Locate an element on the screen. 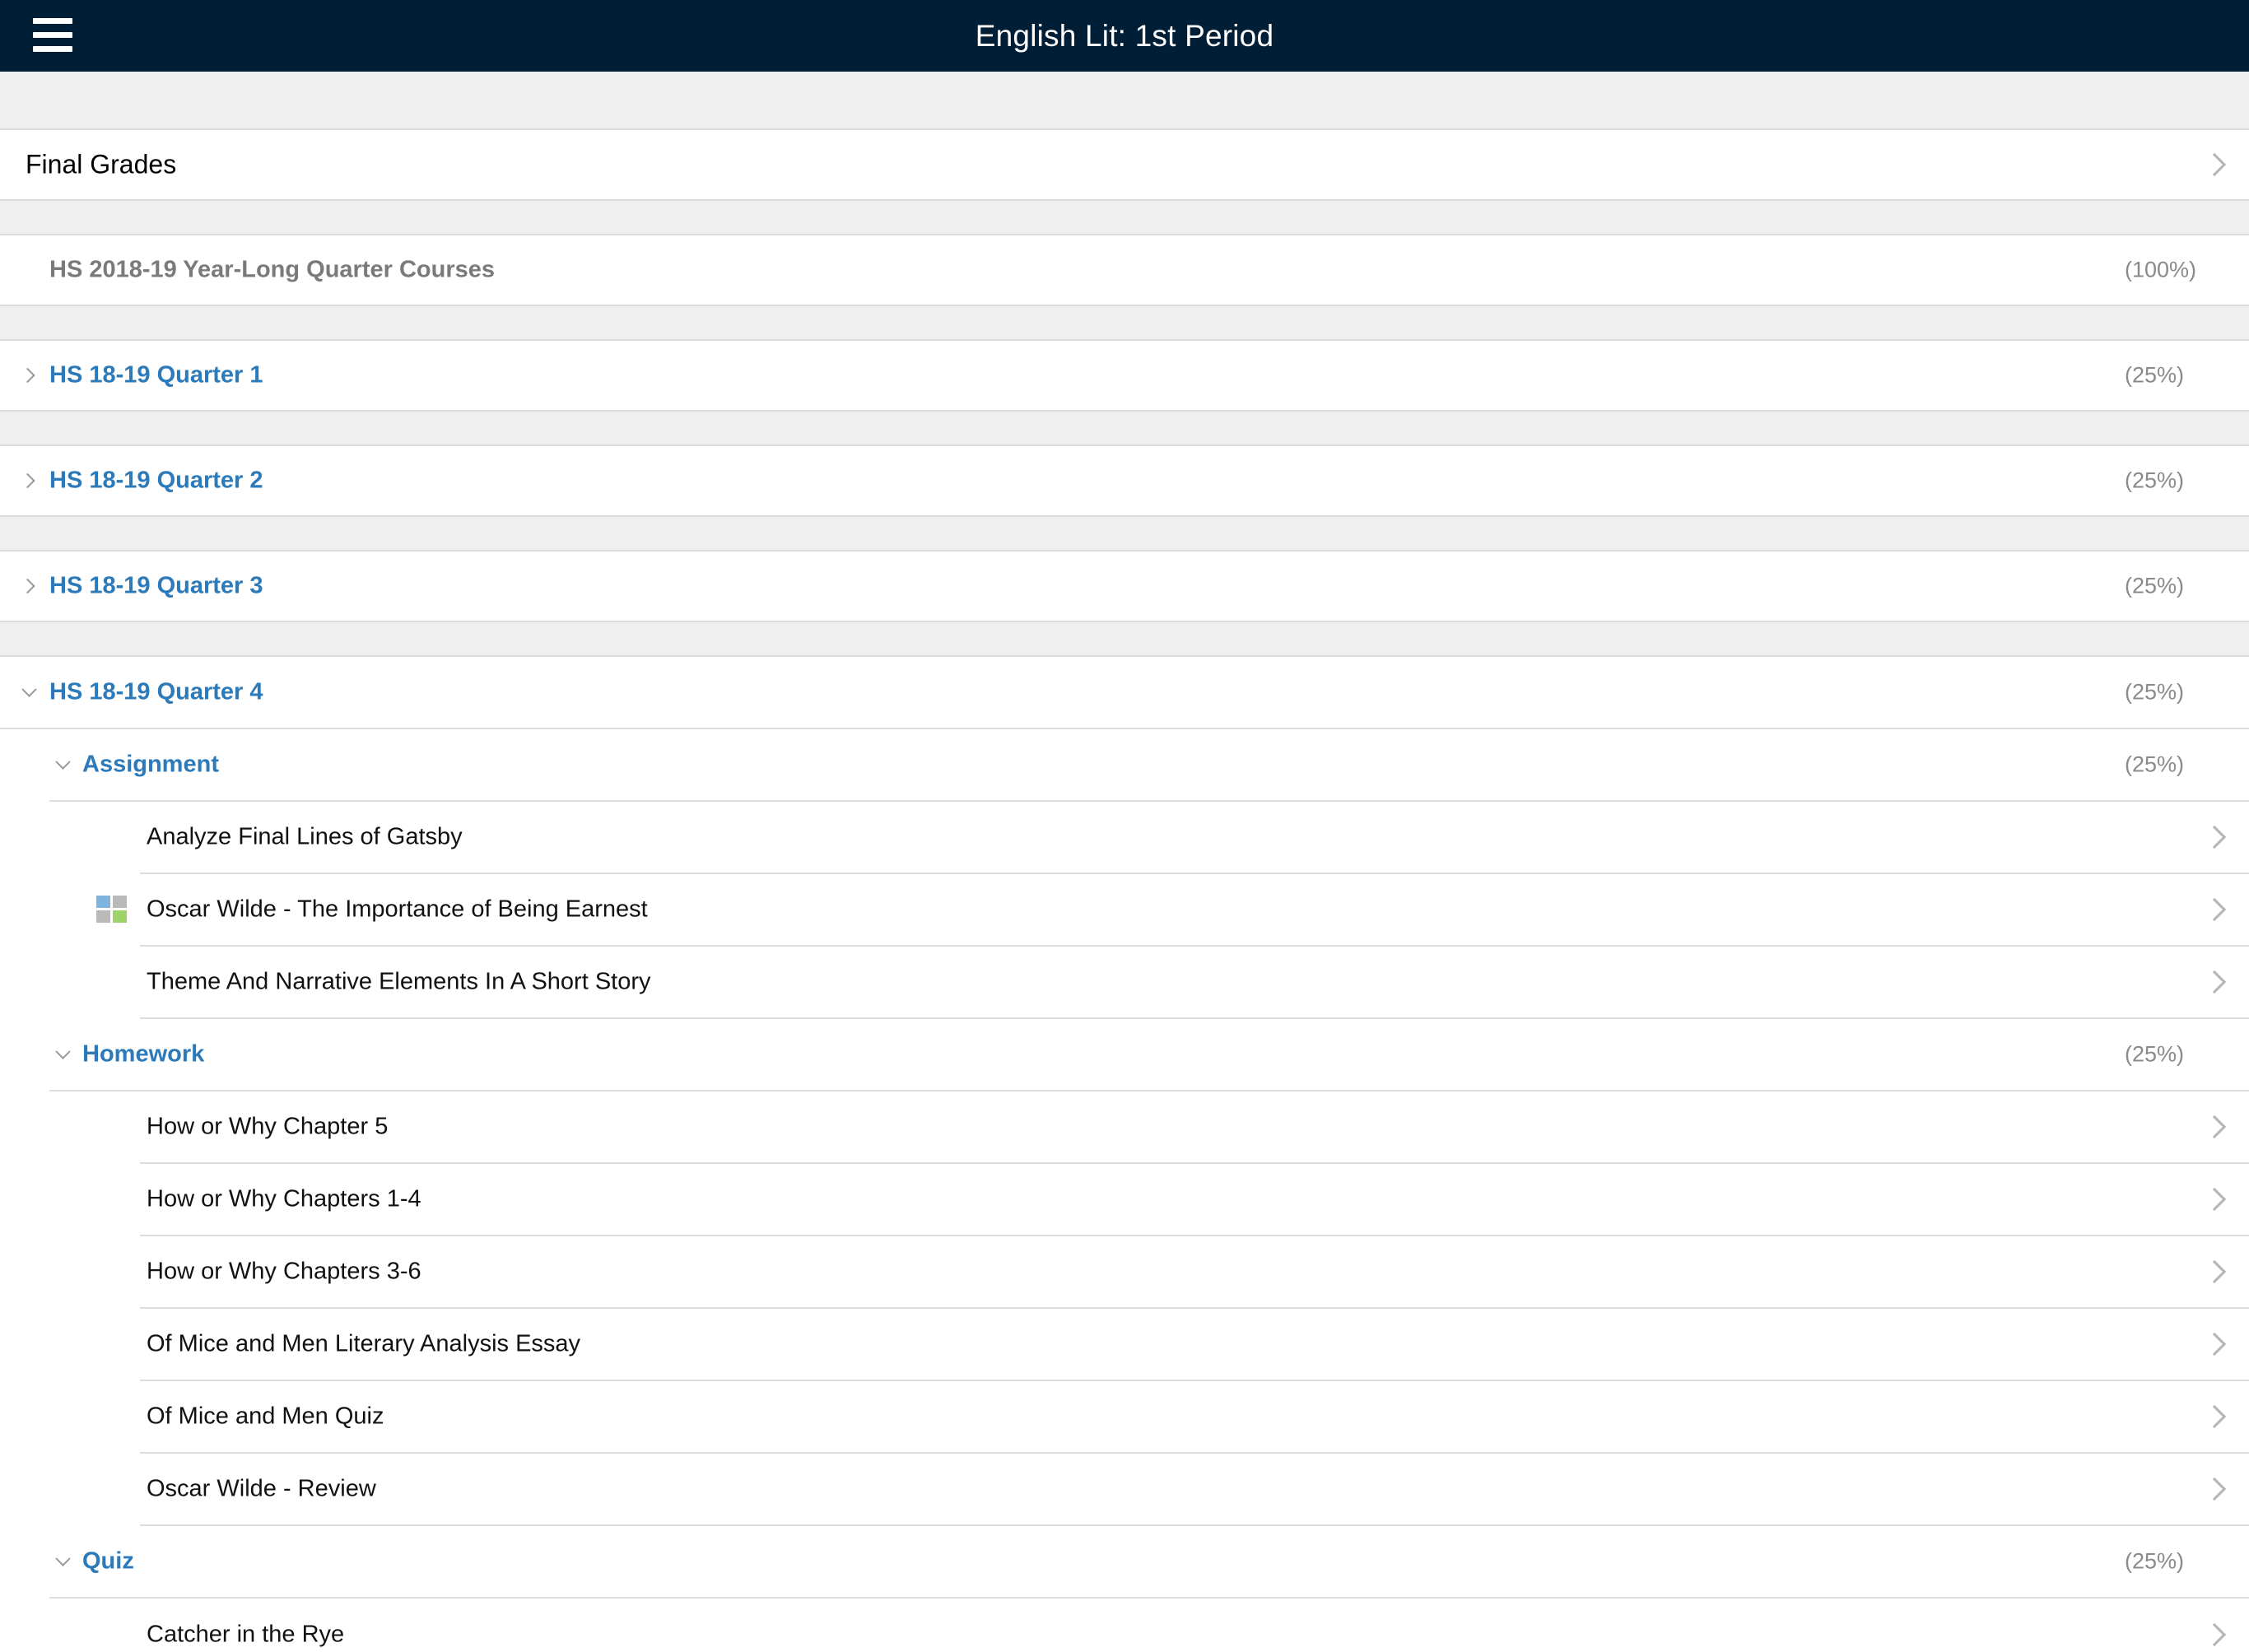 Image resolution: width=2249 pixels, height=1652 pixels. quarter-label: HS 18-19 Quarter 3 is located at coordinates (156, 585).